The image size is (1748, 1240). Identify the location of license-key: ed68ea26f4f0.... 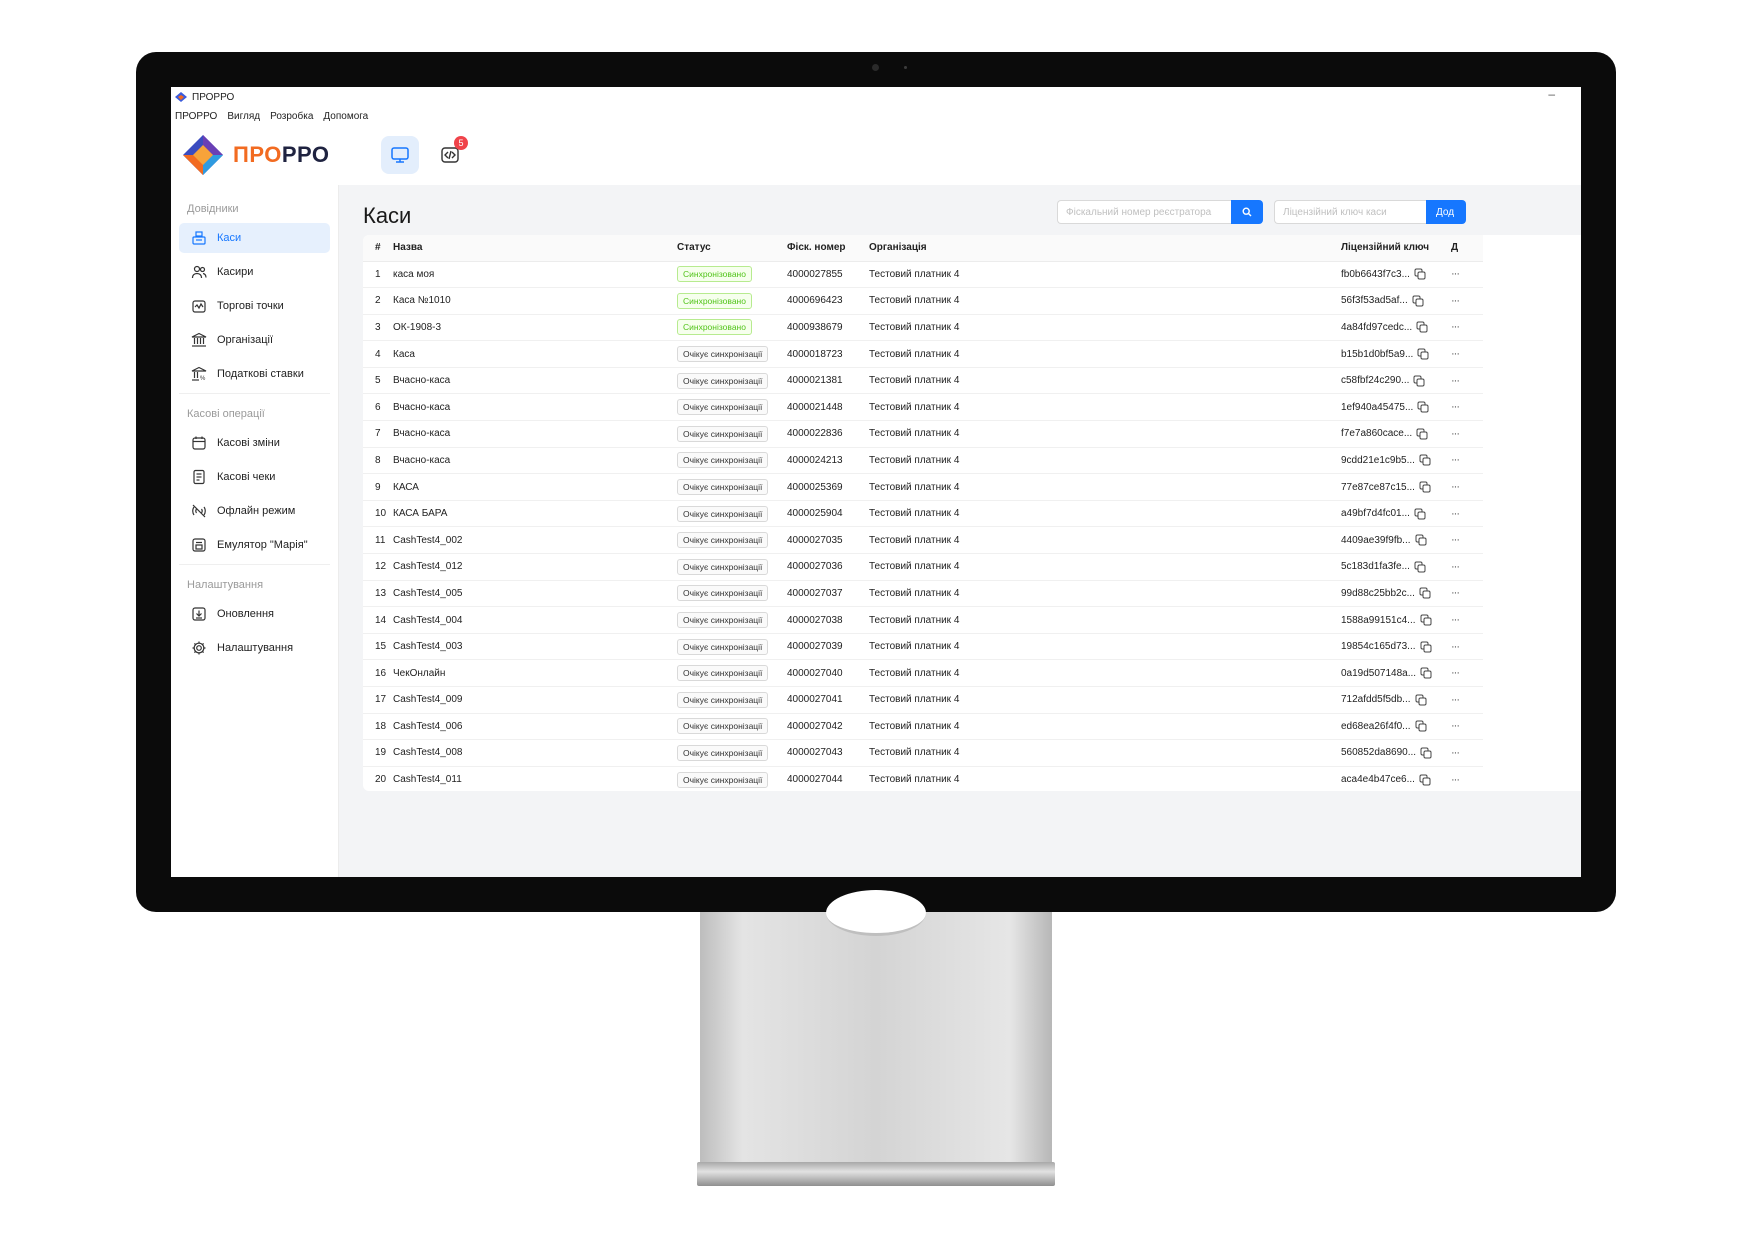
(1376, 726).